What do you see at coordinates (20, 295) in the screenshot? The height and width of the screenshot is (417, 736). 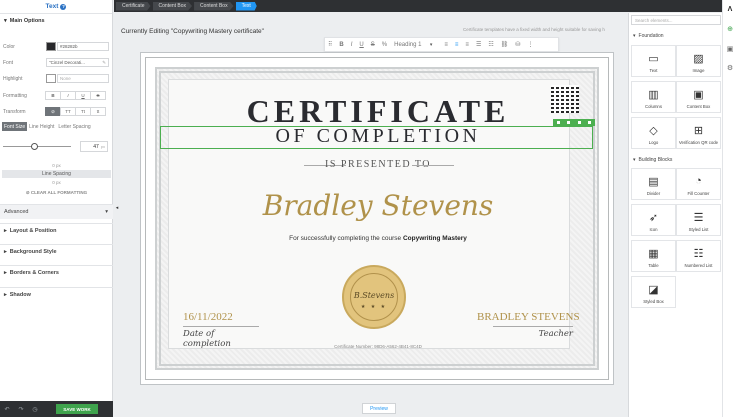 I see `section-label: Shadow` at bounding box center [20, 295].